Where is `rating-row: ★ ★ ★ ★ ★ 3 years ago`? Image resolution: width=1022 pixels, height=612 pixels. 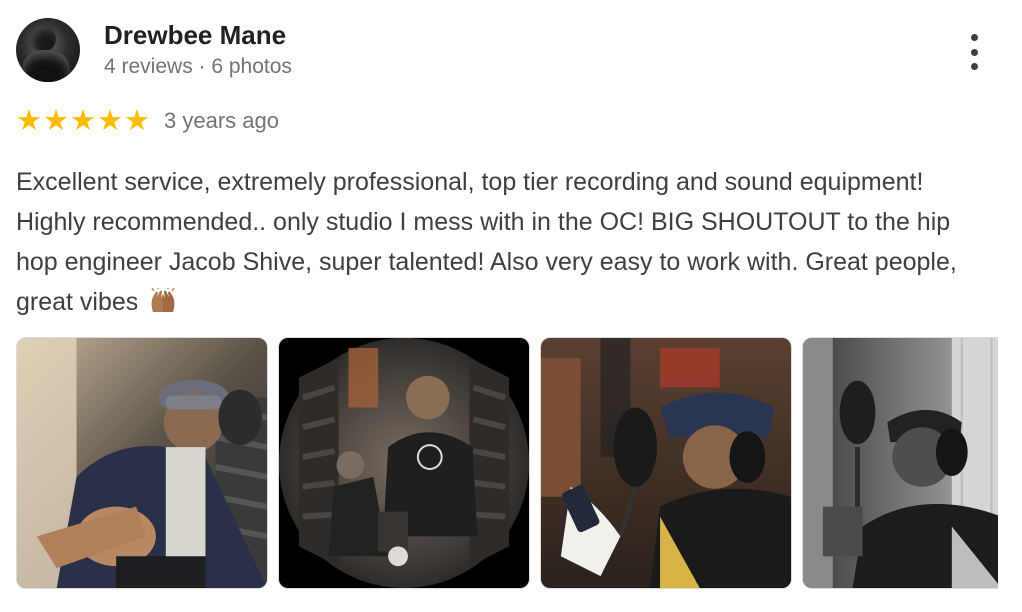 rating-row: ★ ★ ★ ★ ★ 3 years ago is located at coordinates (147, 121).